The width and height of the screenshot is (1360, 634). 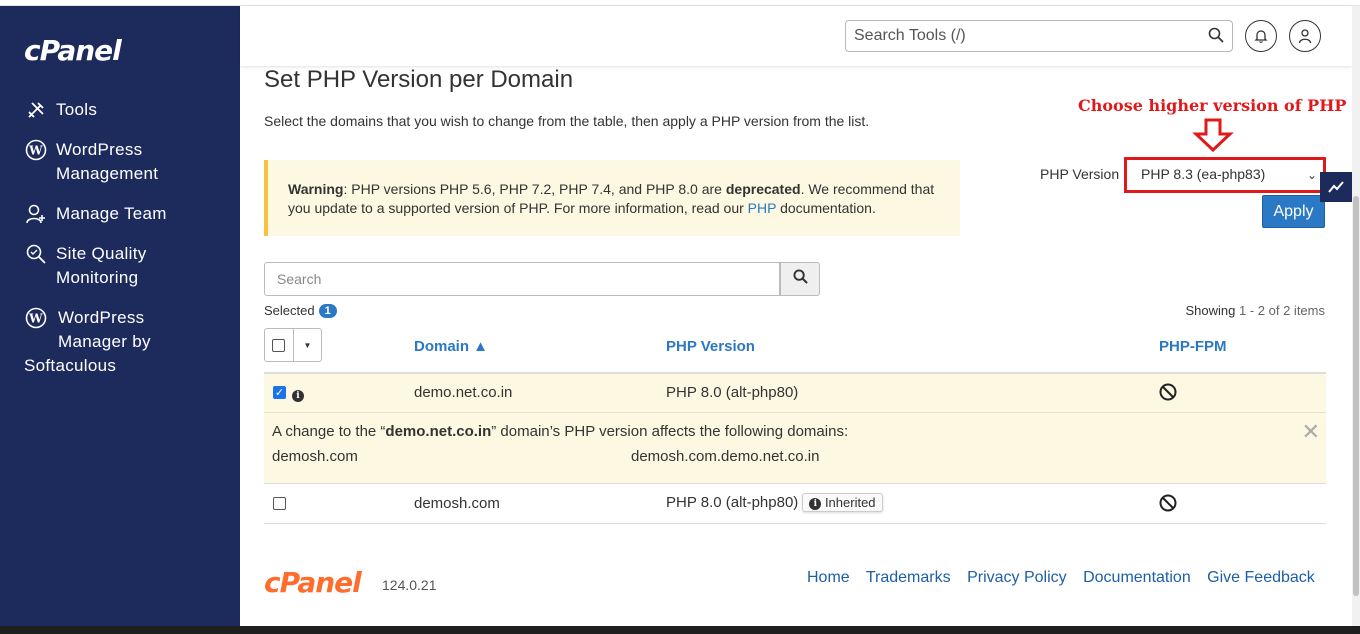 What do you see at coordinates (457, 503) in the screenshot?
I see `domain-cell: demosh.com` at bounding box center [457, 503].